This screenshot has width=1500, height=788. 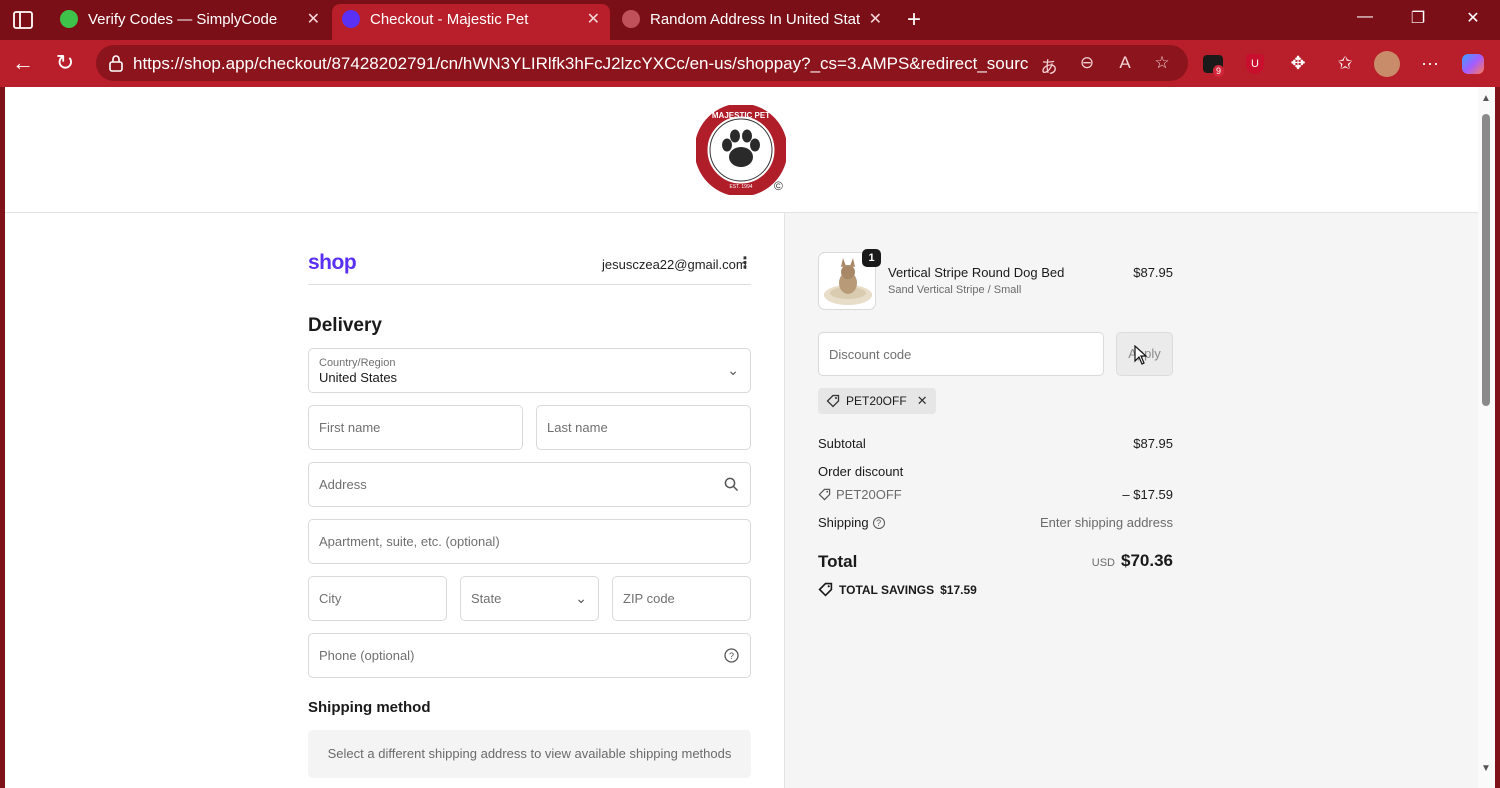 What do you see at coordinates (1103, 563) in the screenshot?
I see `total-currency: USD` at bounding box center [1103, 563].